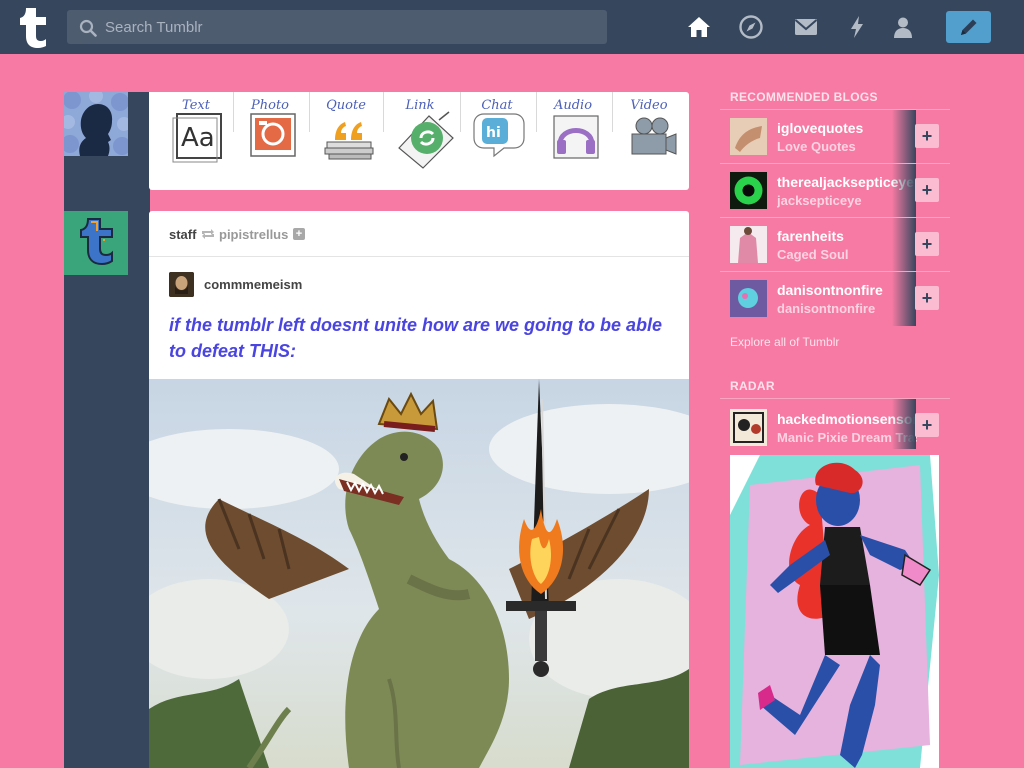 The image size is (1024, 768). Describe the element at coordinates (299, 234) in the screenshot. I see `follow-plus-button: +` at that location.